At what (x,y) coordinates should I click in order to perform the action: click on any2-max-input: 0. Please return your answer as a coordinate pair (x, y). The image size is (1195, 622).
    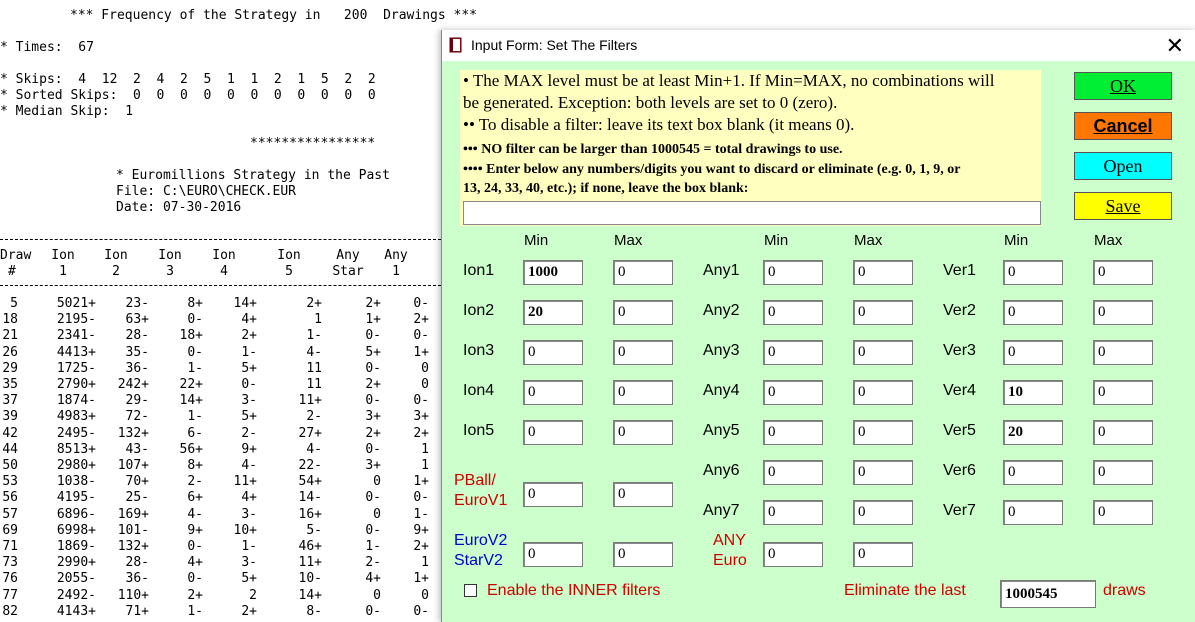
    Looking at the image, I should click on (883, 312).